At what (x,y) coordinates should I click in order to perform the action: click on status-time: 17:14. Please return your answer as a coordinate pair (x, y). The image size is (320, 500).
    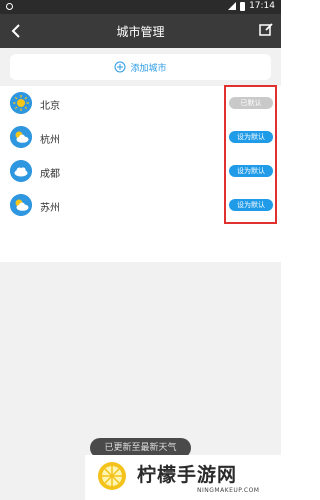
    Looking at the image, I should click on (262, 6).